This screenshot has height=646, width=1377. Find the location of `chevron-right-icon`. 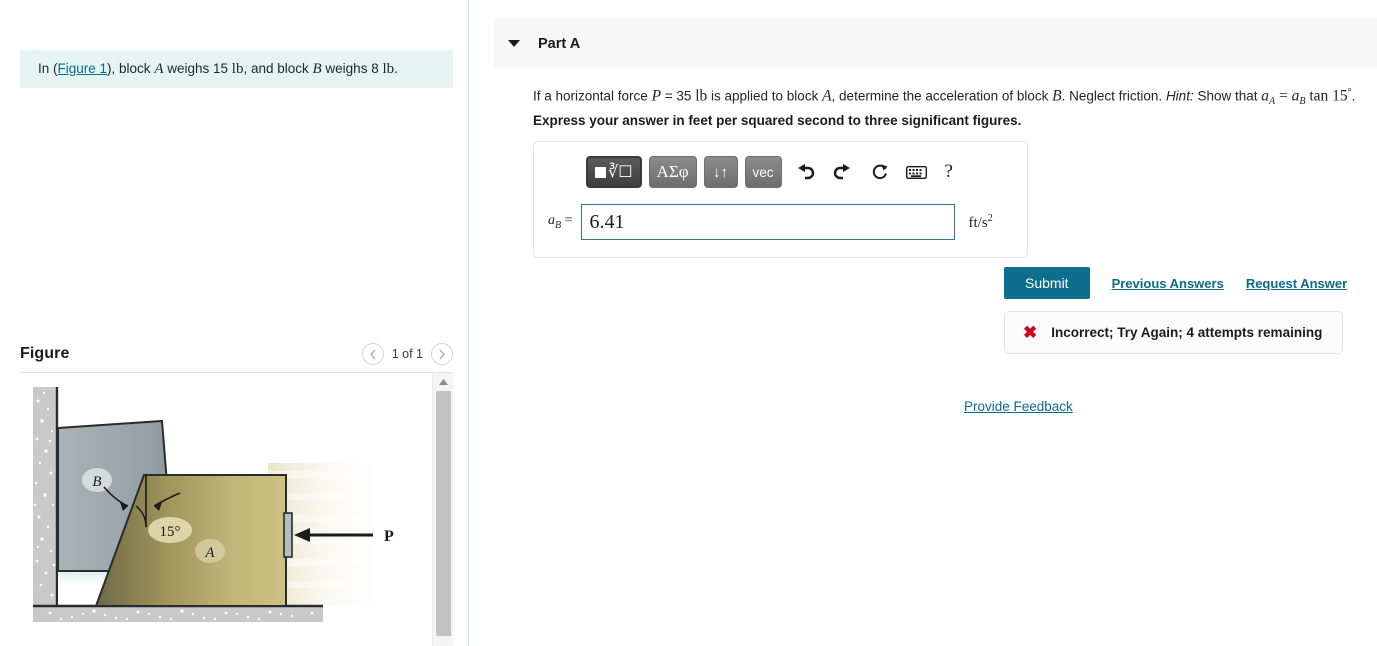

chevron-right-icon is located at coordinates (442, 354).